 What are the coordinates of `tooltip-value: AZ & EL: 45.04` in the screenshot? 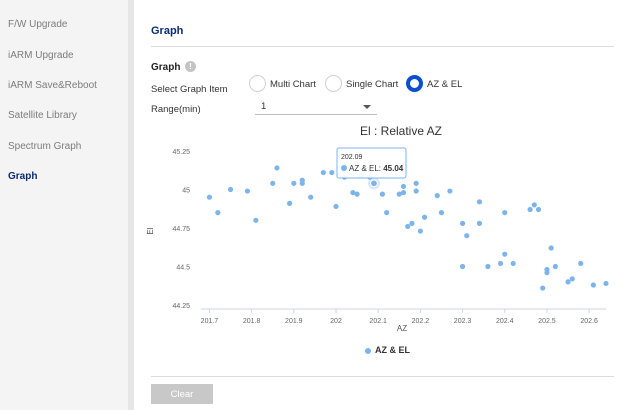 It's located at (376, 168).